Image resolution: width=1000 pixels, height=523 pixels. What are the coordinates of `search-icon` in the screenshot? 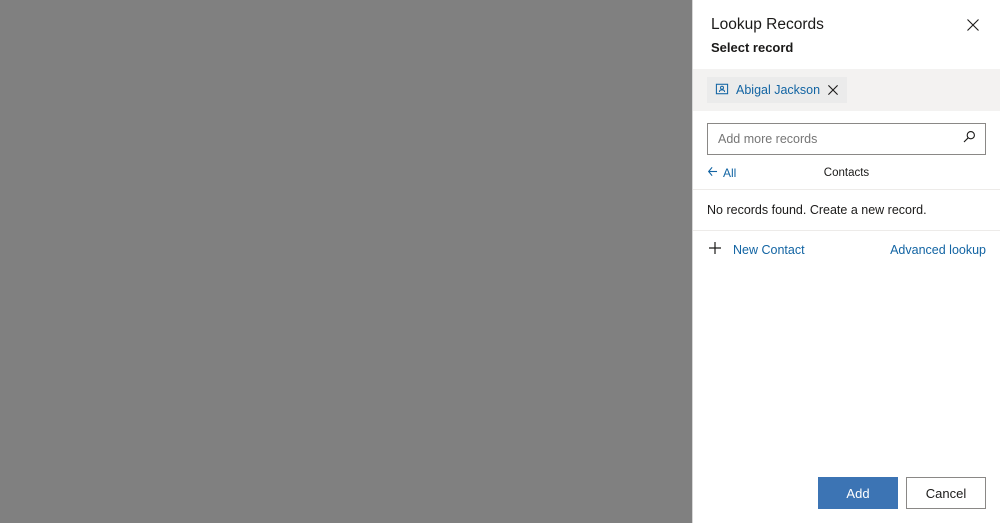 It's located at (969, 139).